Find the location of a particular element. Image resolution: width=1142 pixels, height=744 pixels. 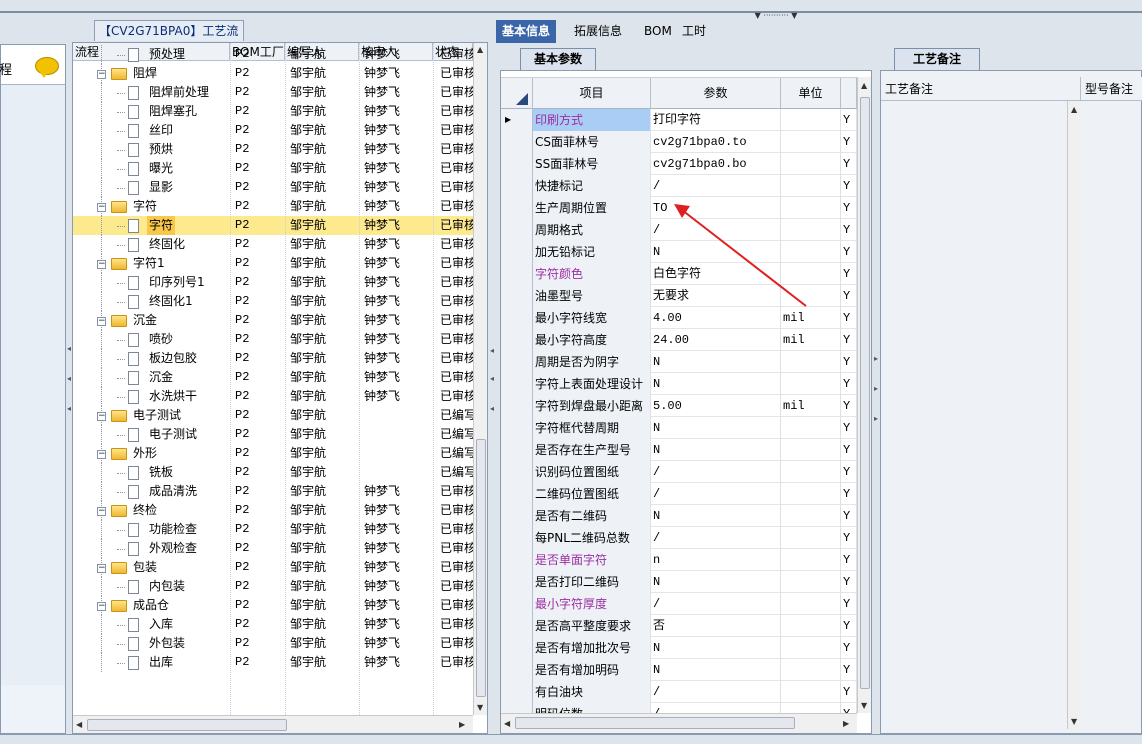

tree-row: − 电子测试 P2 邹宇航 已编写 is located at coordinates (273, 415).